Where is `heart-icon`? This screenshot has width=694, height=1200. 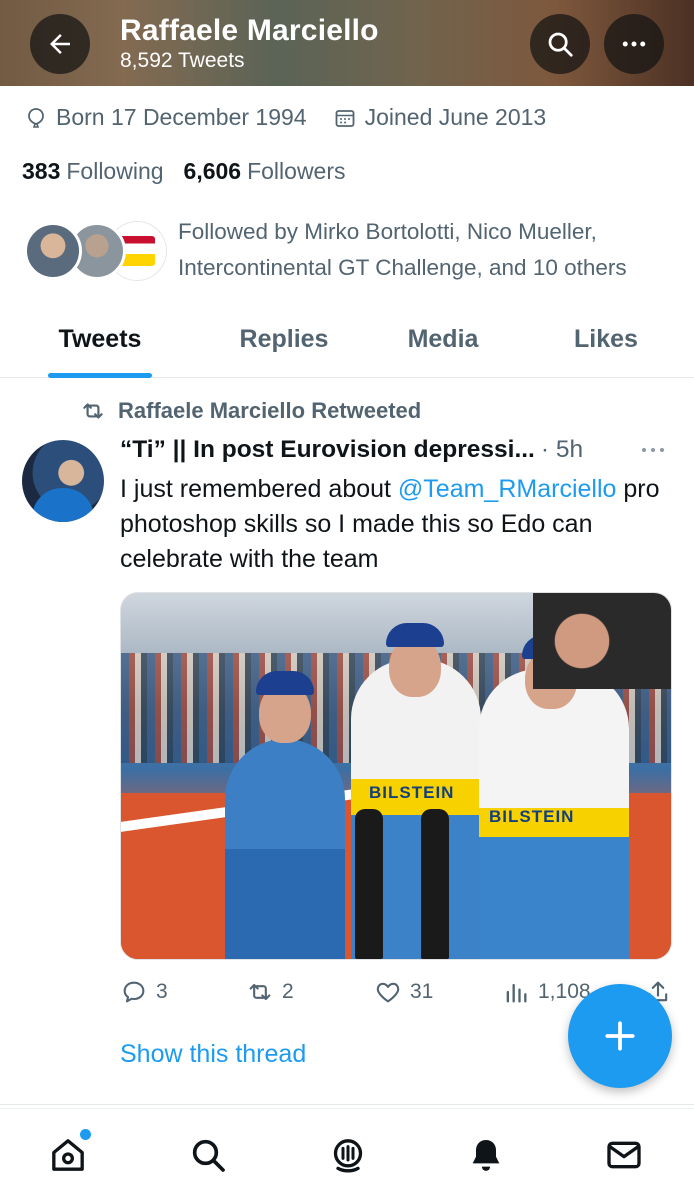
heart-icon is located at coordinates (388, 992).